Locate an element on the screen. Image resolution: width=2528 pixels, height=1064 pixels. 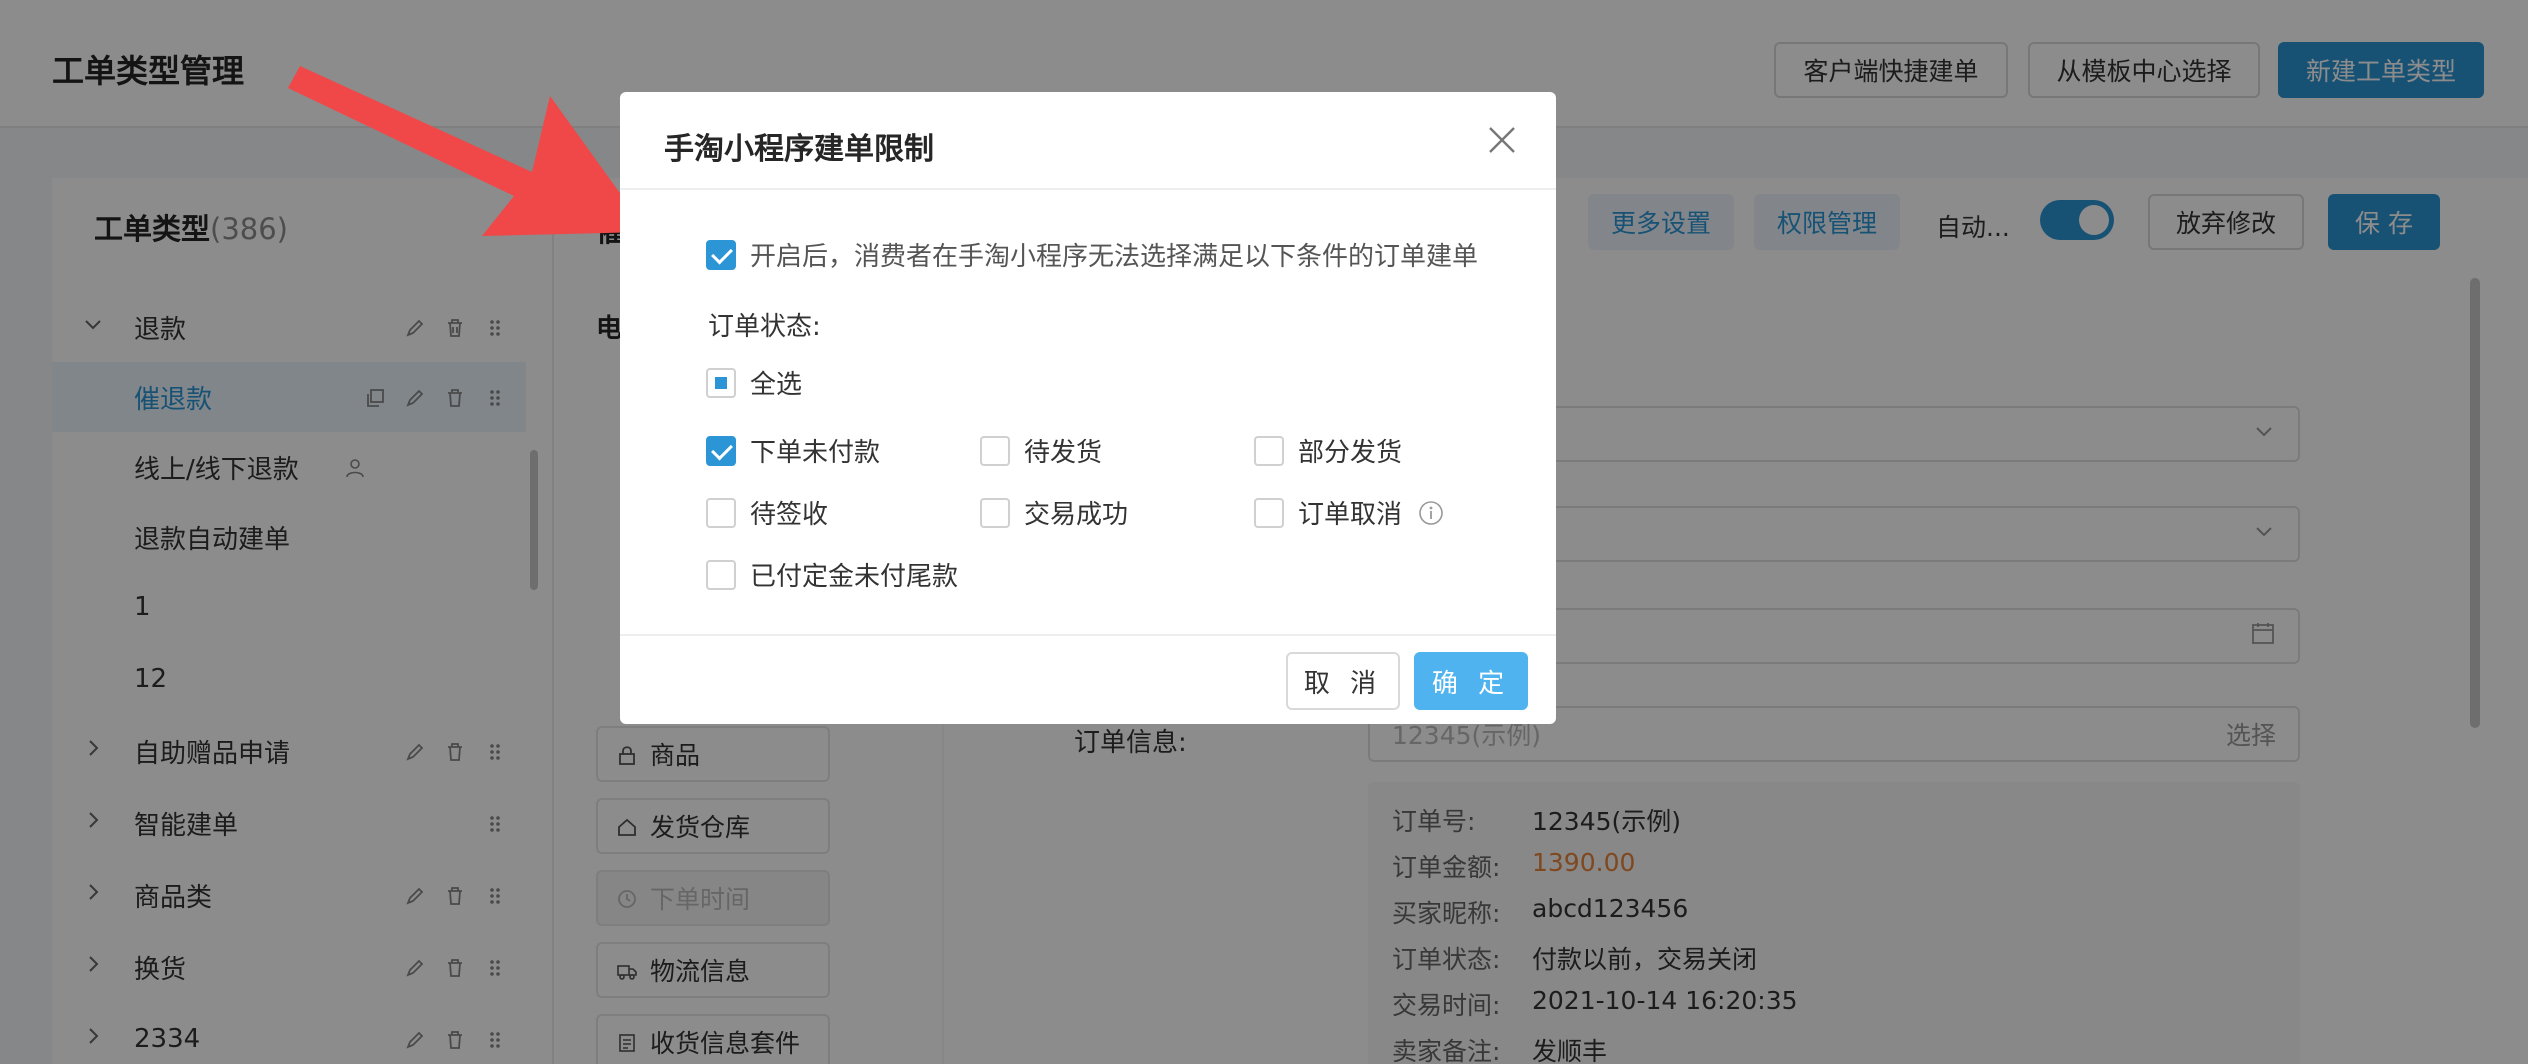
status-option-label: 交易成功 is located at coordinates (1076, 515).